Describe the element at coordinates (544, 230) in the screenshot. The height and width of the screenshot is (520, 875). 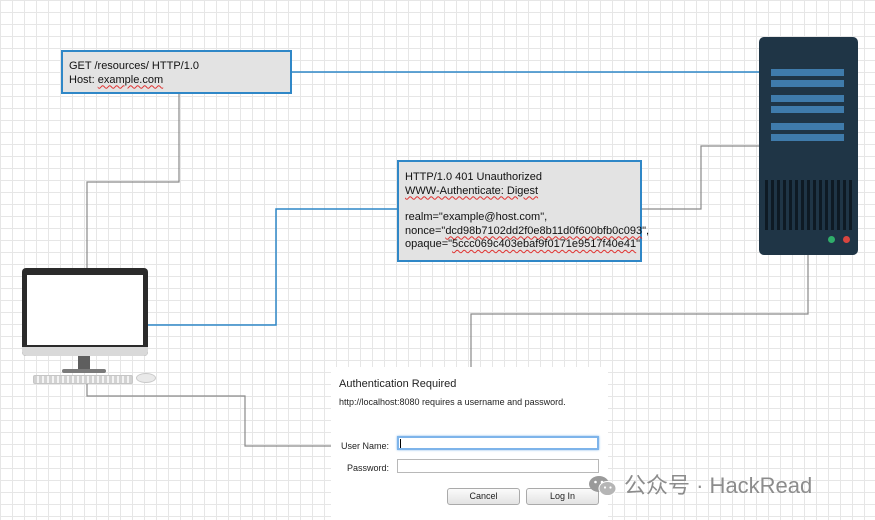
I see `nonce-value: dcd98b7102dd2f0e8b11d0f600bfb0c093` at that location.